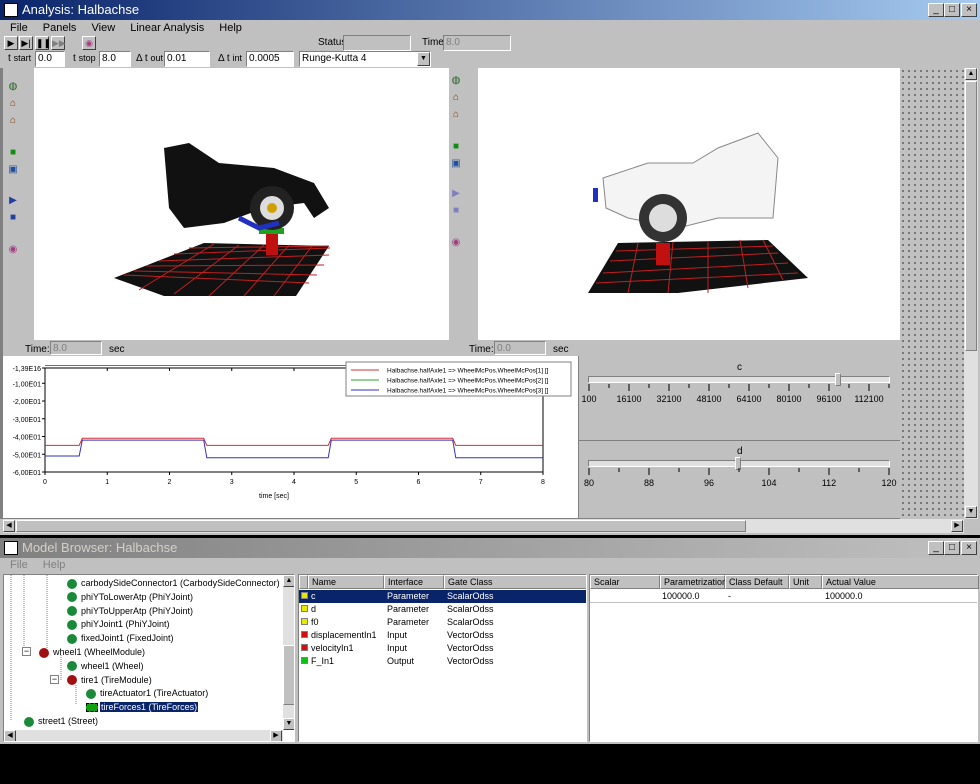 This screenshot has width=980, height=784. I want to click on col-header-name: Name, so click(346, 582).